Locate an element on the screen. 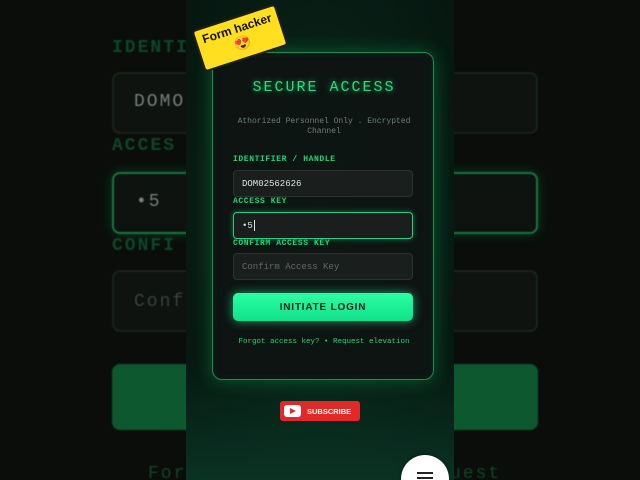 The height and width of the screenshot is (480, 640). bg-footer-left: For is located at coordinates (167, 472).